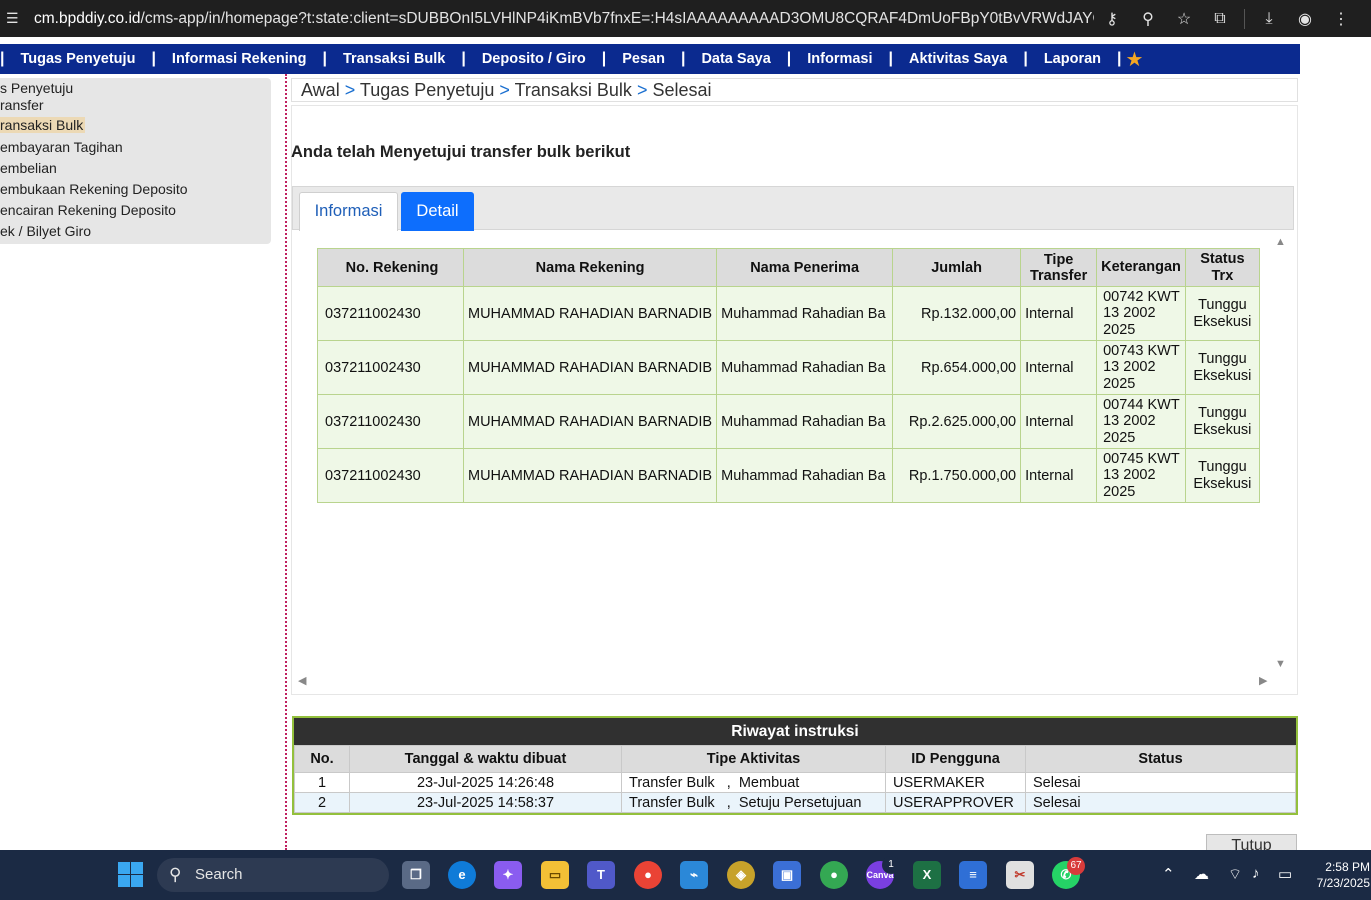 The width and height of the screenshot is (1371, 900). Describe the element at coordinates (555, 875) in the screenshot. I see `file-explorer-icon: ▭` at that location.